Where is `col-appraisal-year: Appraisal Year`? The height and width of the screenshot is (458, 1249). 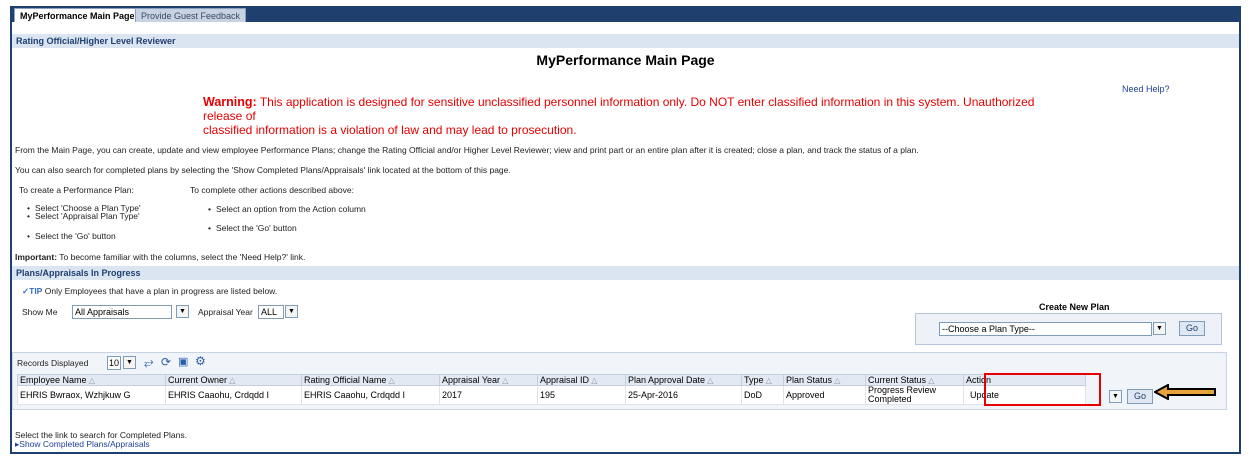 col-appraisal-year: Appraisal Year is located at coordinates (488, 380).